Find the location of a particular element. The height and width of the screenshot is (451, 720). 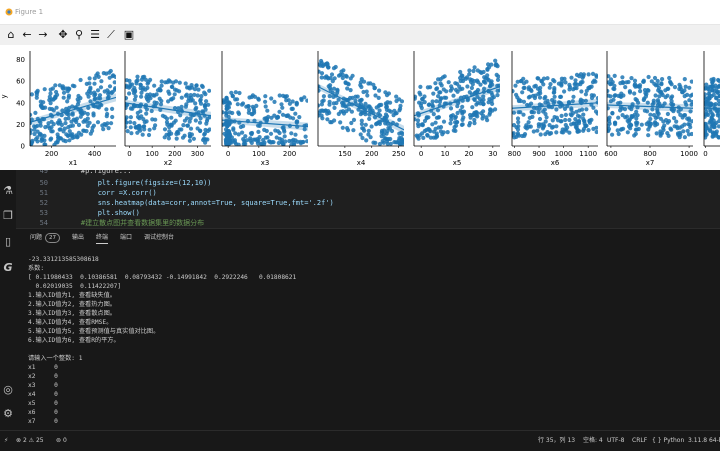

pan-icon: ✥ is located at coordinates (63, 35).